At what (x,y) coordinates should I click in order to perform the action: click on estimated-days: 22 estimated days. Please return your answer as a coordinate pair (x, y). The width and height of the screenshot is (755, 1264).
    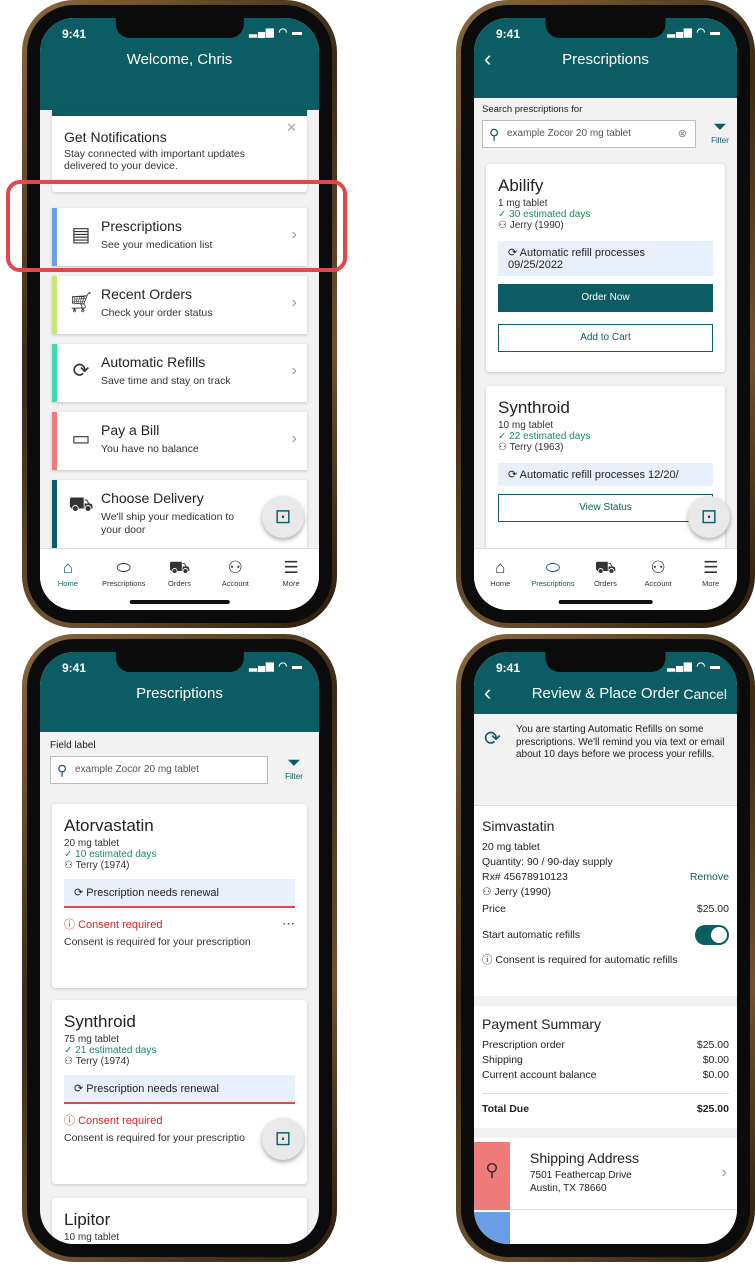
    Looking at the image, I should click on (550, 436).